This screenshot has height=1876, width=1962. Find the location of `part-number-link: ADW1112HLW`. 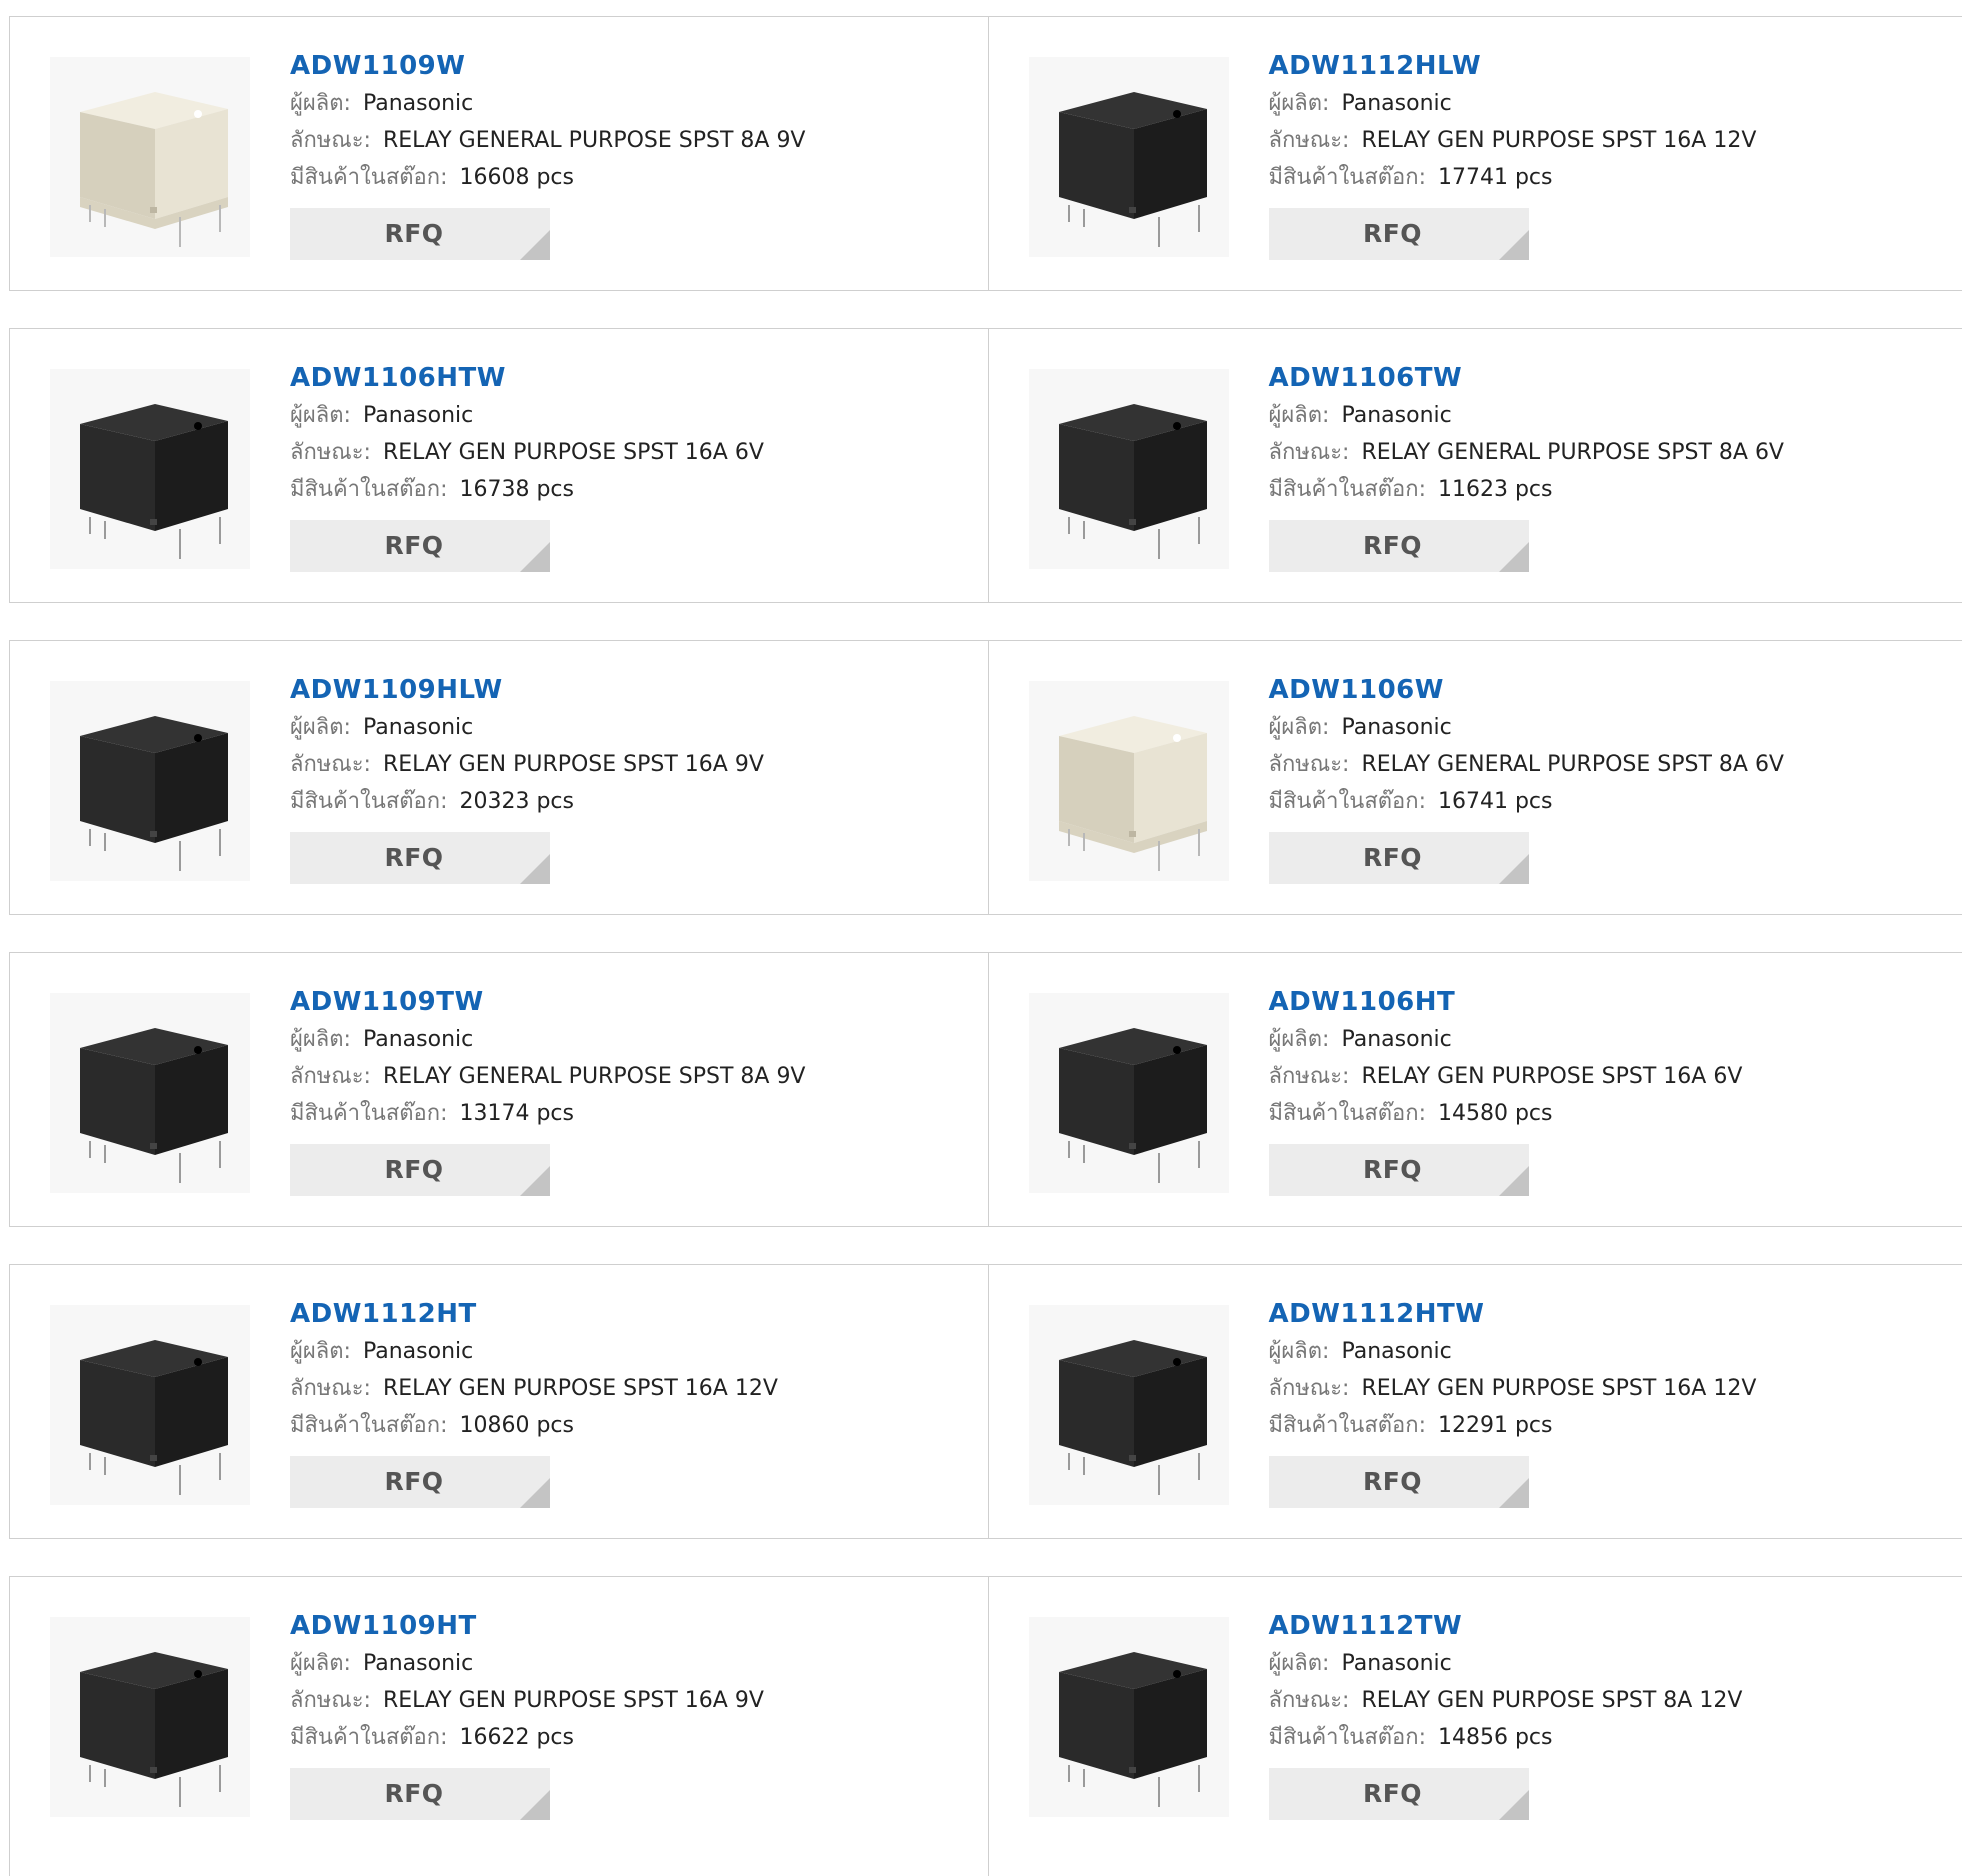

part-number-link: ADW1112HLW is located at coordinates (1606, 66).